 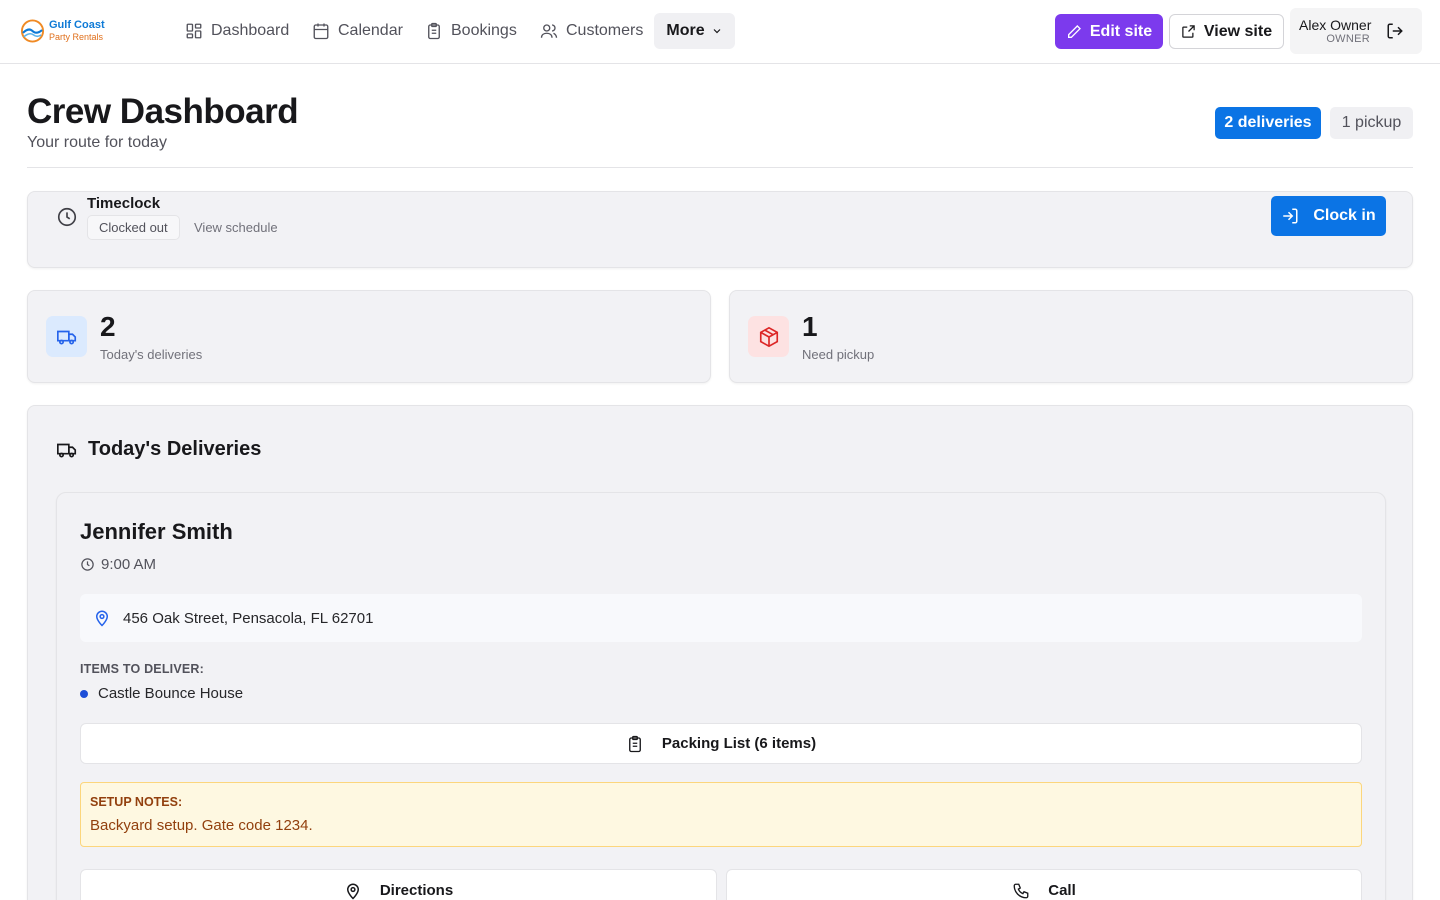 I want to click on clock-in-button: Clock in, so click(x=1328, y=216).